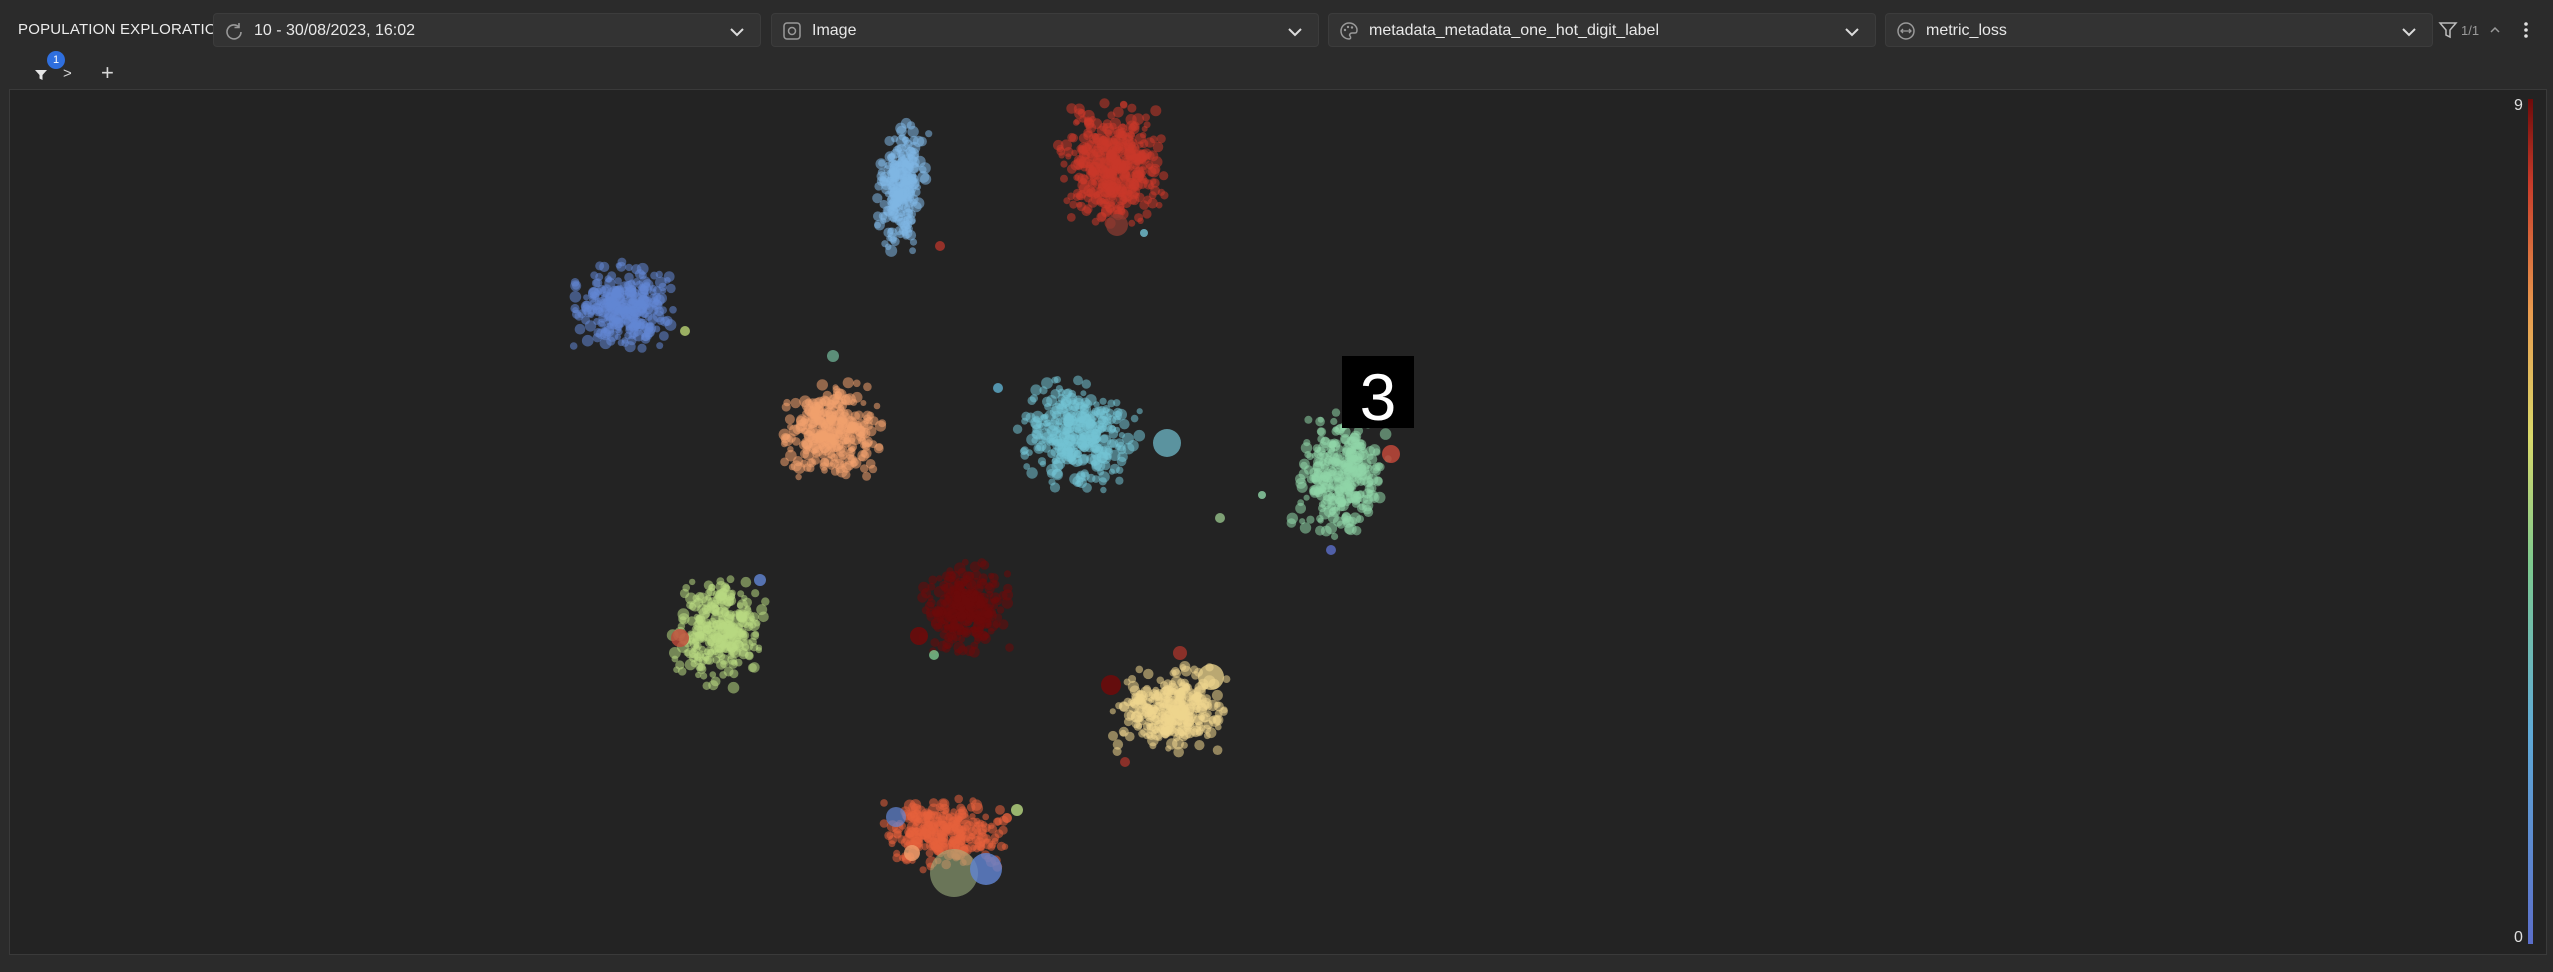  I want to click on add-filter-button: +, so click(107, 73).